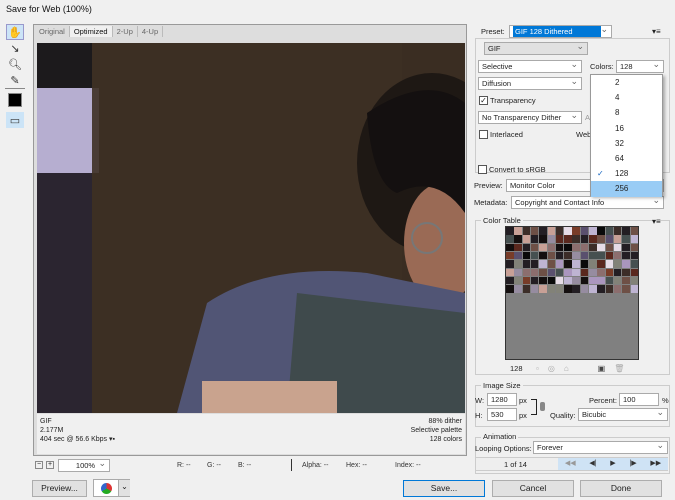 The image size is (675, 500). I want to click on colors-option-32: 32, so click(626, 143).